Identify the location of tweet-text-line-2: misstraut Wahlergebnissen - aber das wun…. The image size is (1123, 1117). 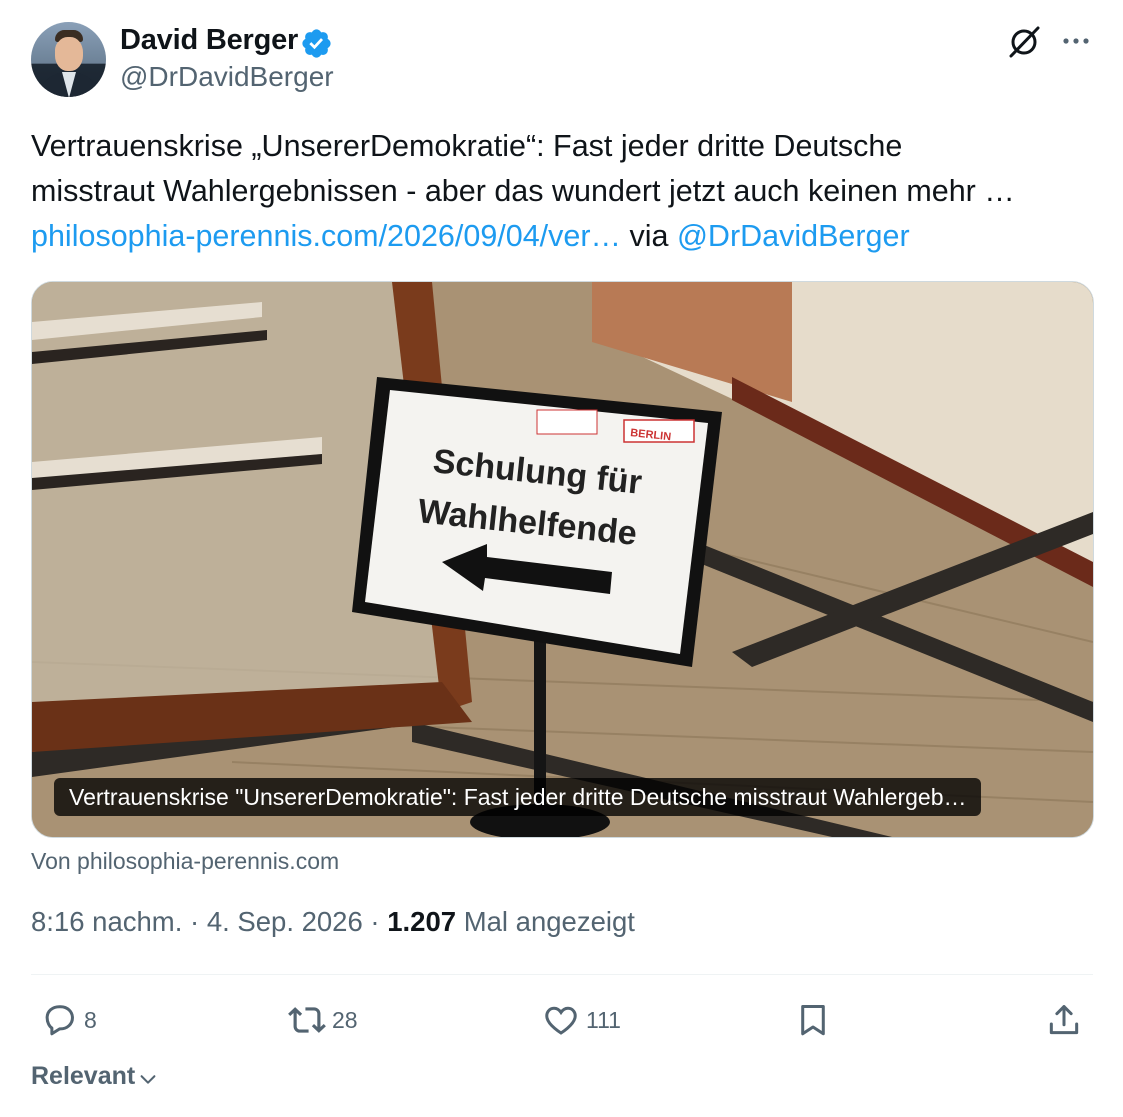
(523, 191).